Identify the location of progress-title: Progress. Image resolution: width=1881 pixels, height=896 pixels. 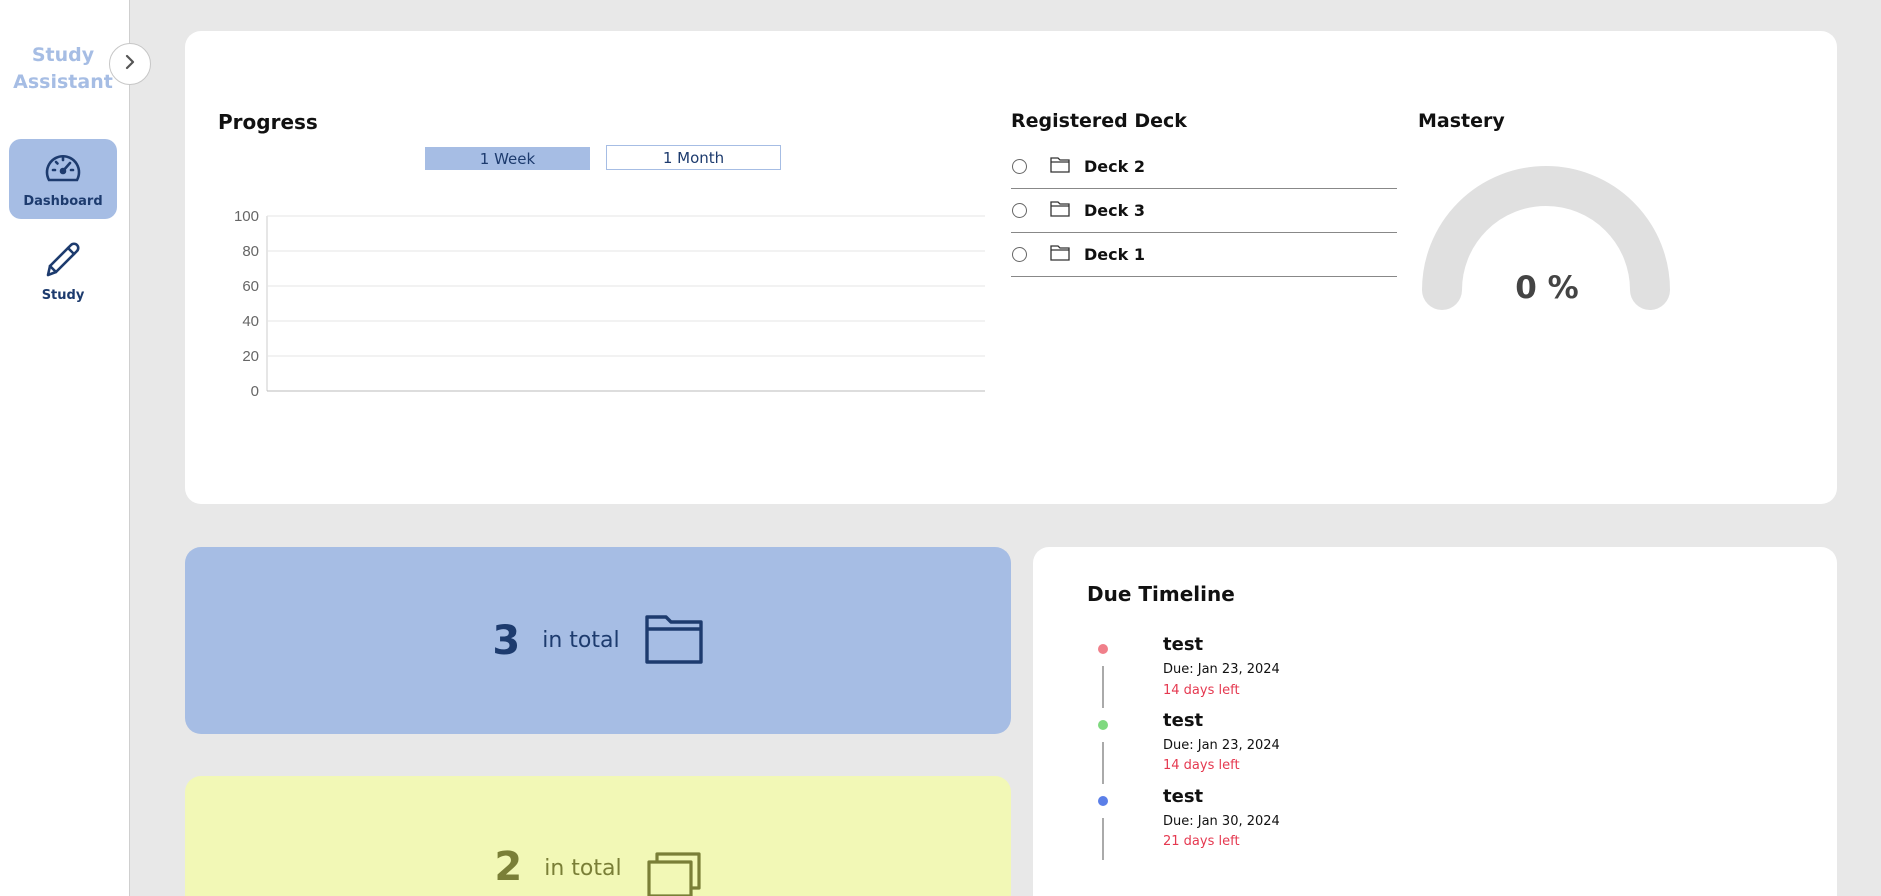
(268, 122).